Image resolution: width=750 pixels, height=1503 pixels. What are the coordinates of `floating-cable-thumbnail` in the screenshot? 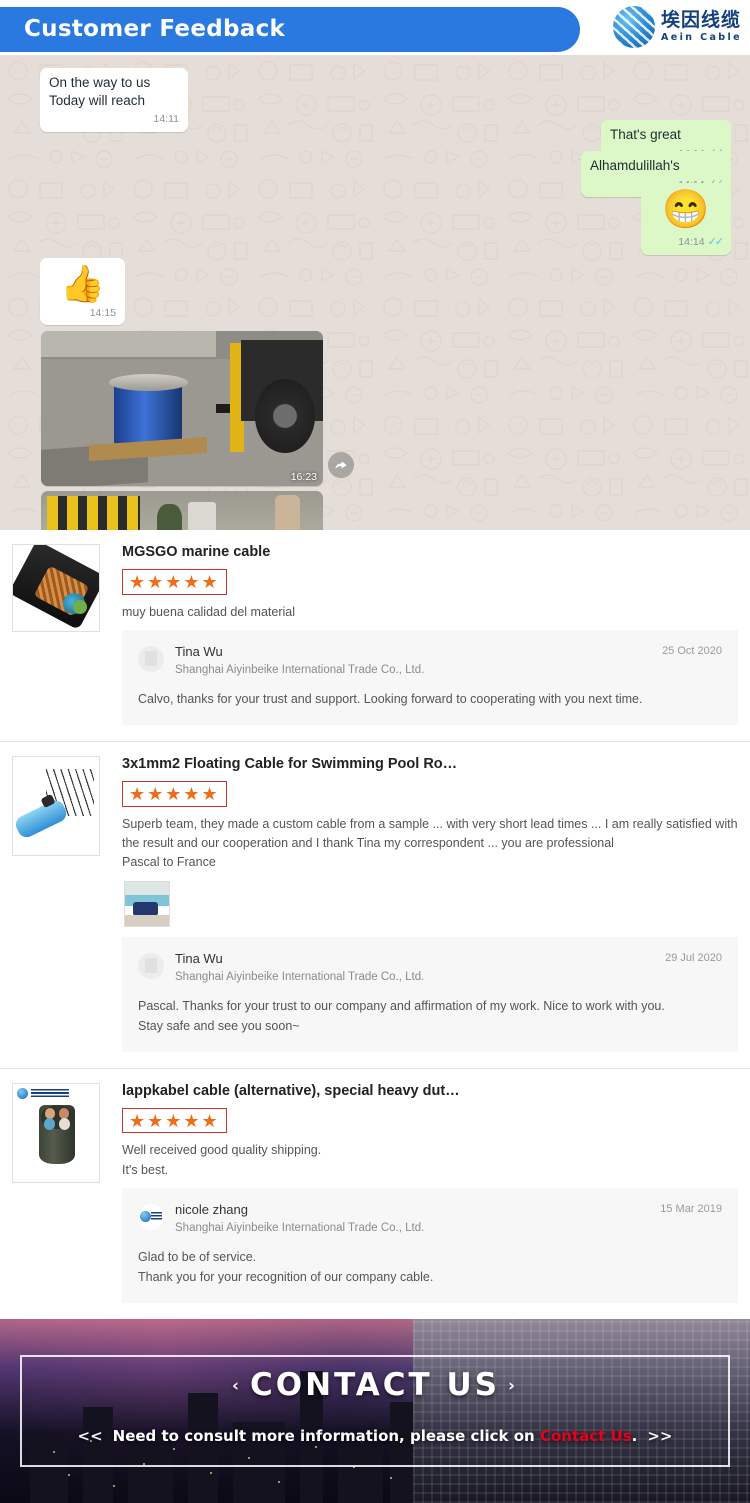 It's located at (56, 806).